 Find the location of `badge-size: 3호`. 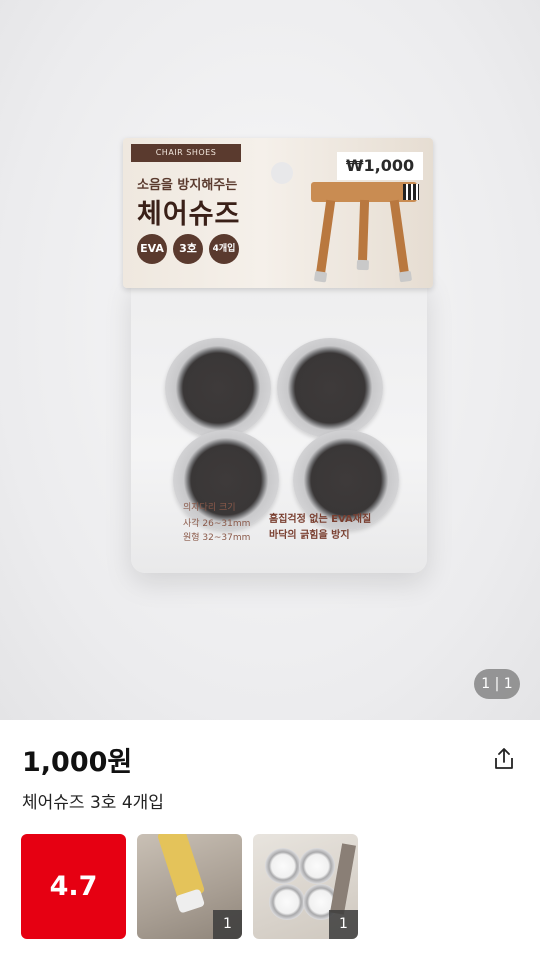

badge-size: 3호 is located at coordinates (188, 249).